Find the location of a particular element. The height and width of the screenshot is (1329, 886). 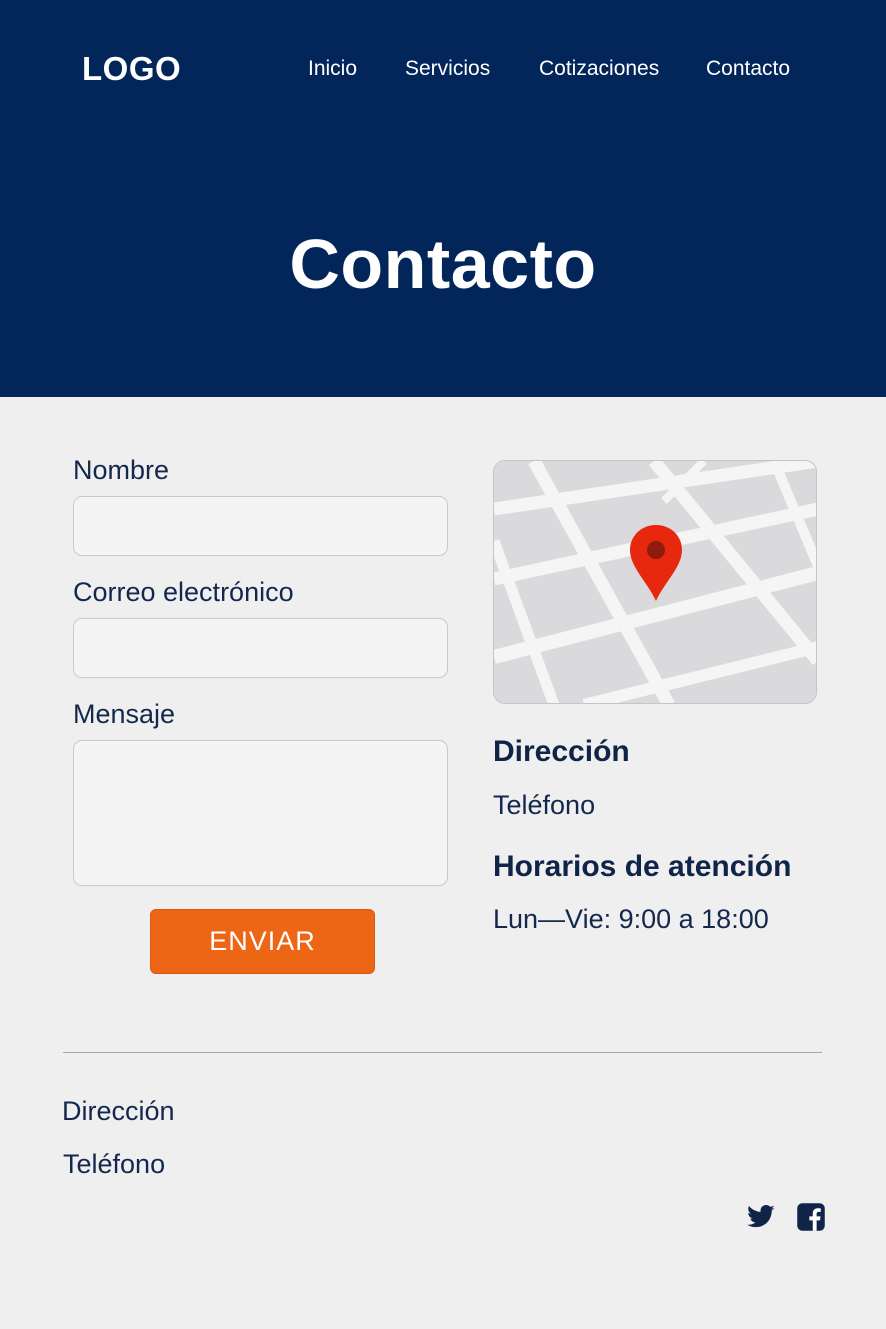

message-field is located at coordinates (260, 813).